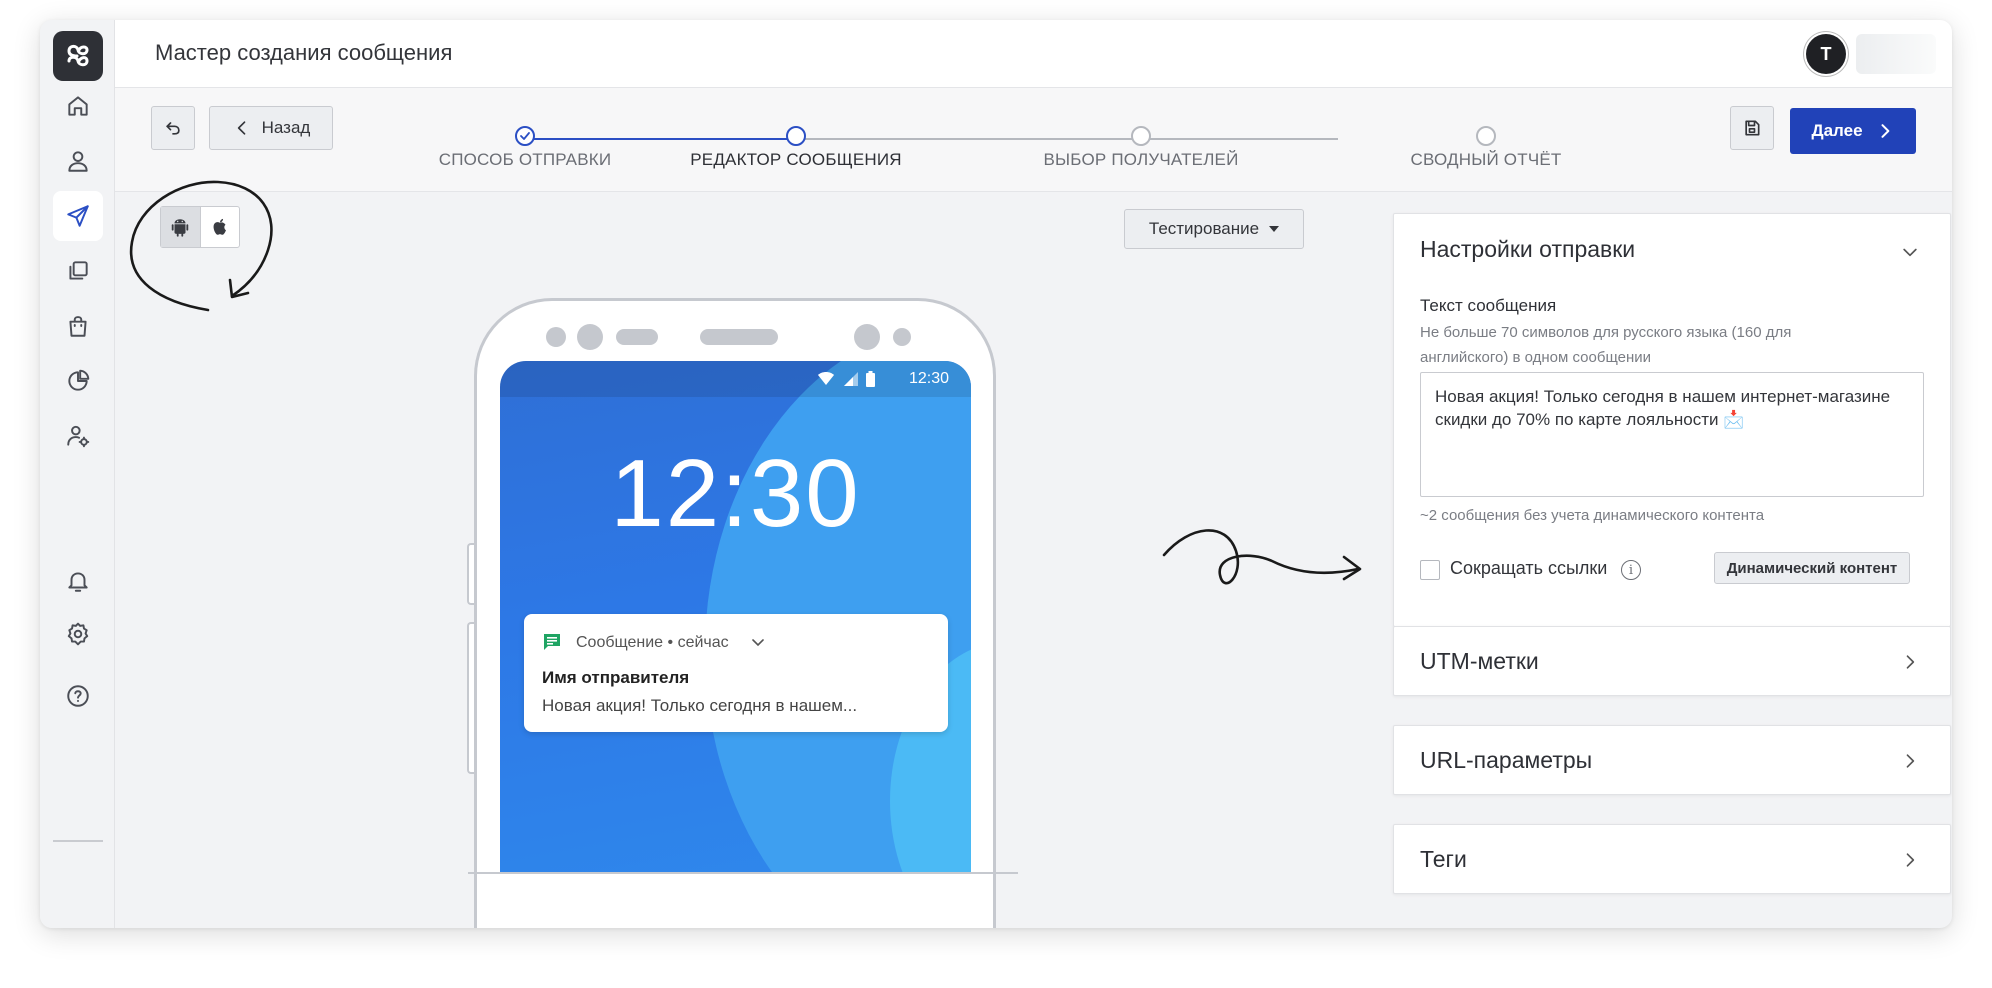 The width and height of the screenshot is (1992, 988). I want to click on save-icon, so click(1752, 128).